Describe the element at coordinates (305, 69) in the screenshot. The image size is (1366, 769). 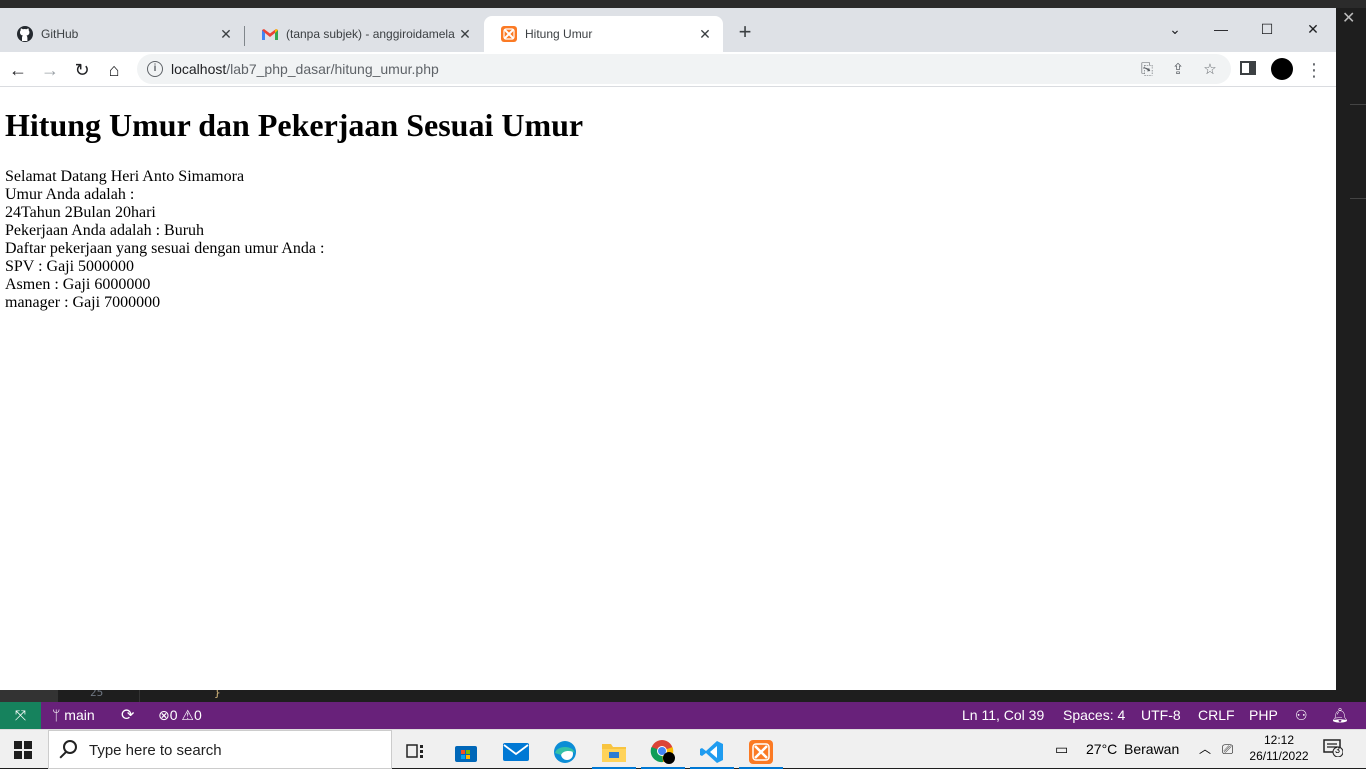
I see `url-text: localhost/lab7_php_dasar/hitung_umur.php` at that location.